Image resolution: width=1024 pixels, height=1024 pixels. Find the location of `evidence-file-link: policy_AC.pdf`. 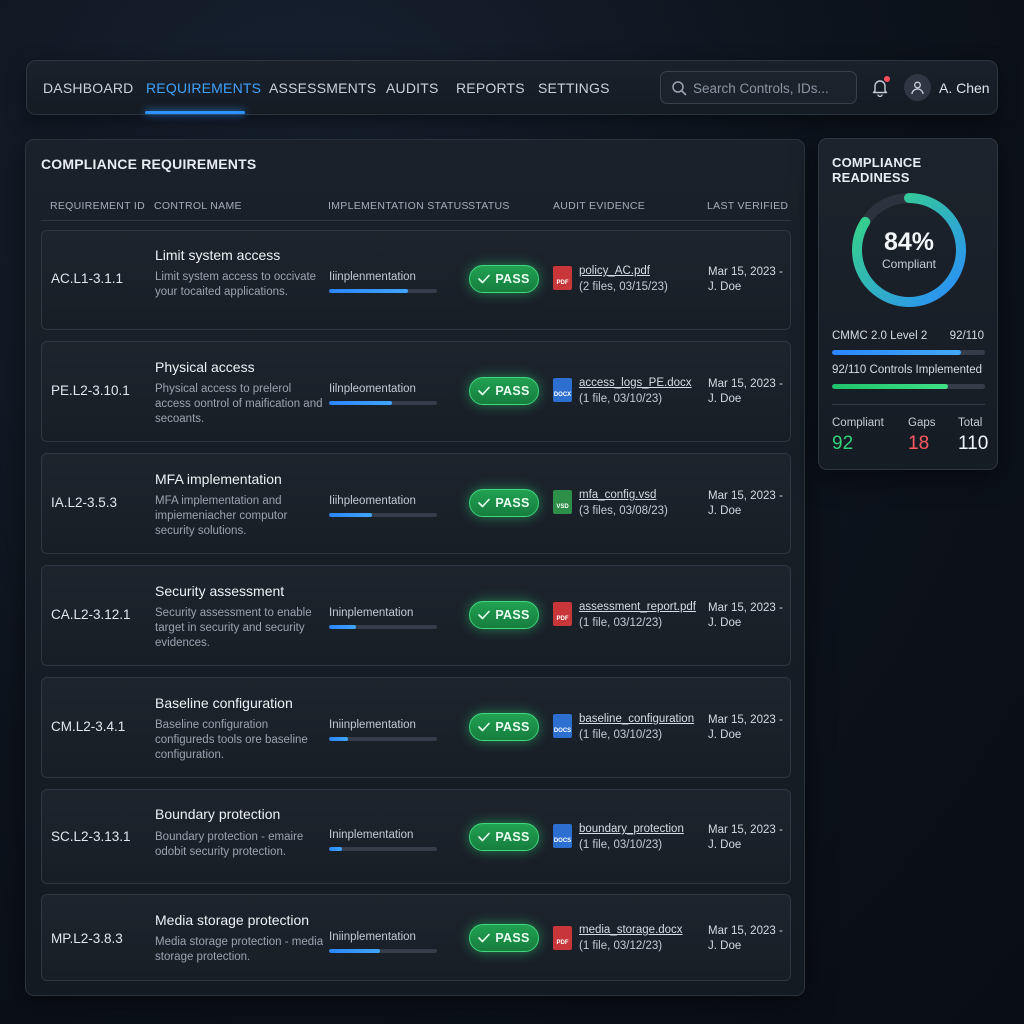

evidence-file-link: policy_AC.pdf is located at coordinates (614, 271).